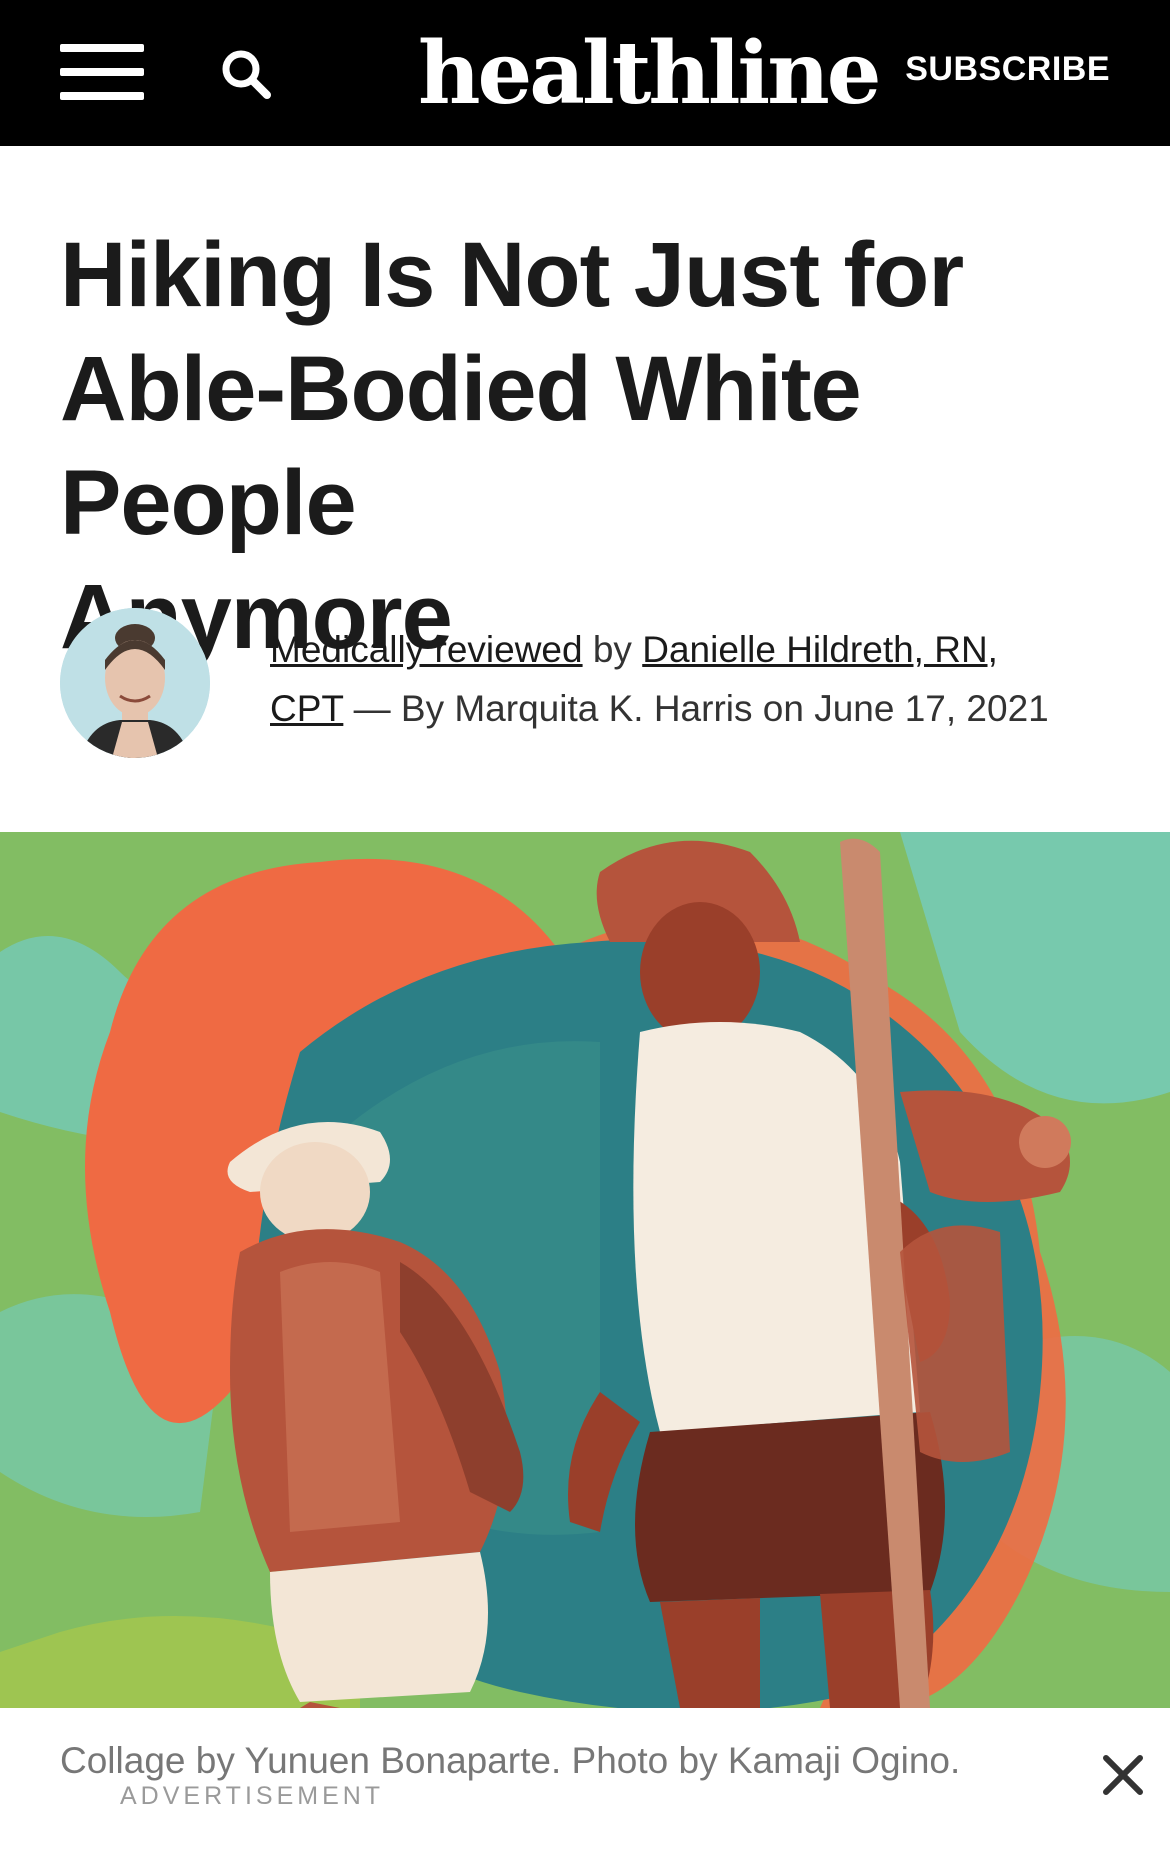 The image size is (1170, 1867). I want to click on author-date-text: — By Marquita K. Harris on June 17, 2021, so click(696, 708).